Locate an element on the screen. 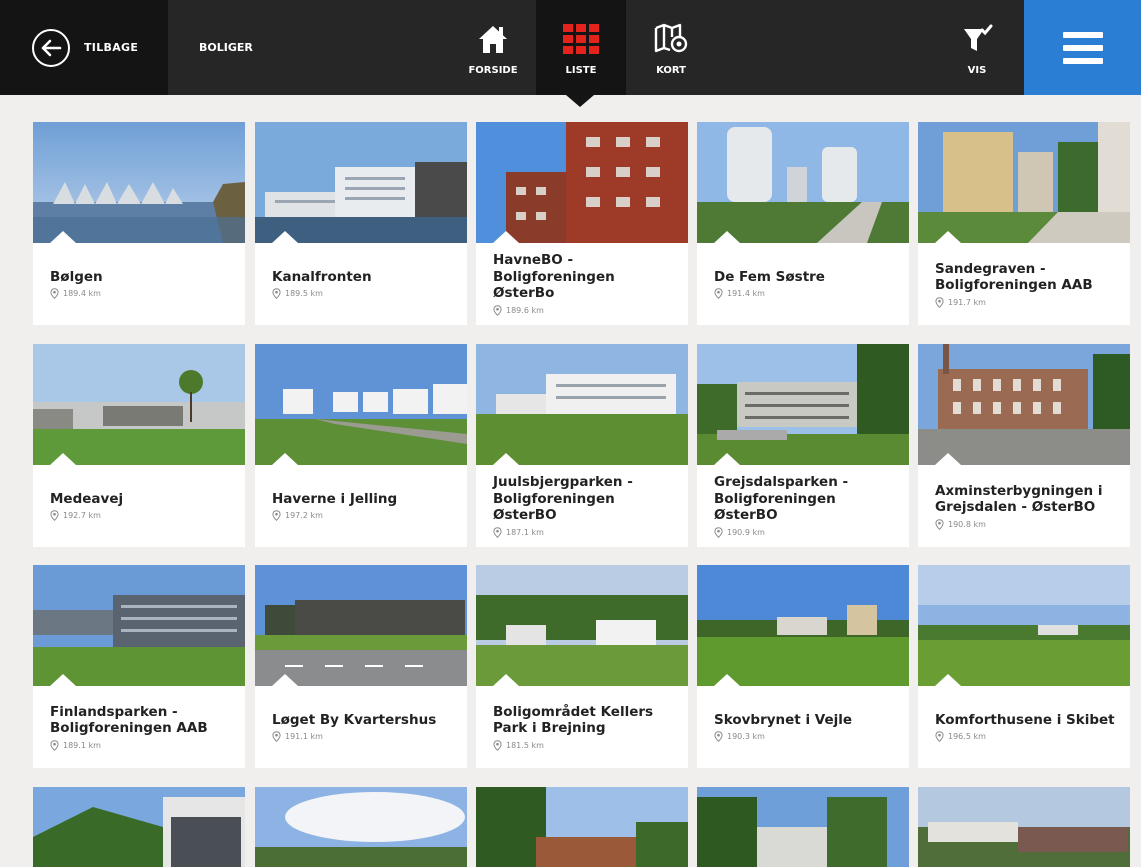  listing-distance: 187.1 km is located at coordinates (585, 532).